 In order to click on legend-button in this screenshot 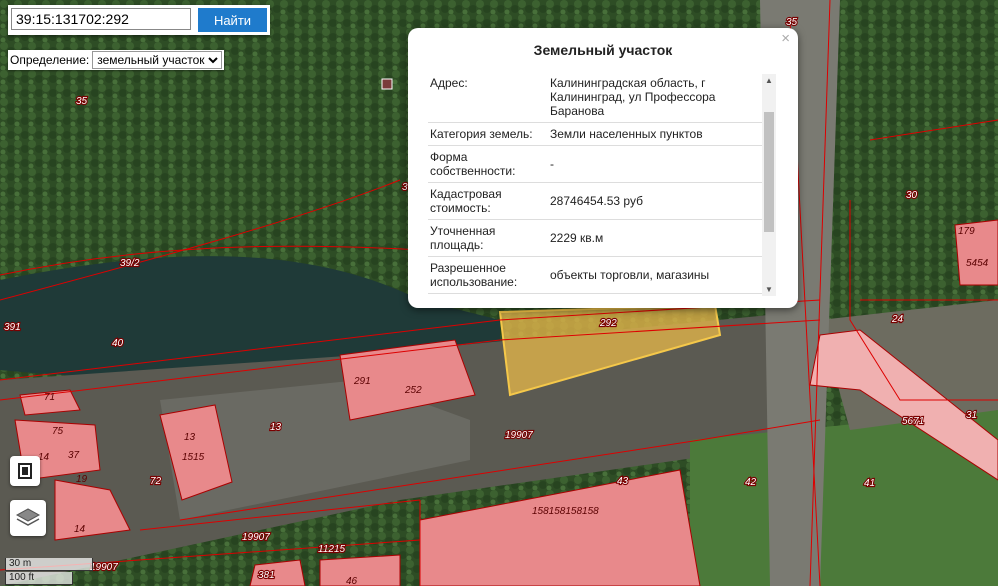, I will do `click(25, 471)`.